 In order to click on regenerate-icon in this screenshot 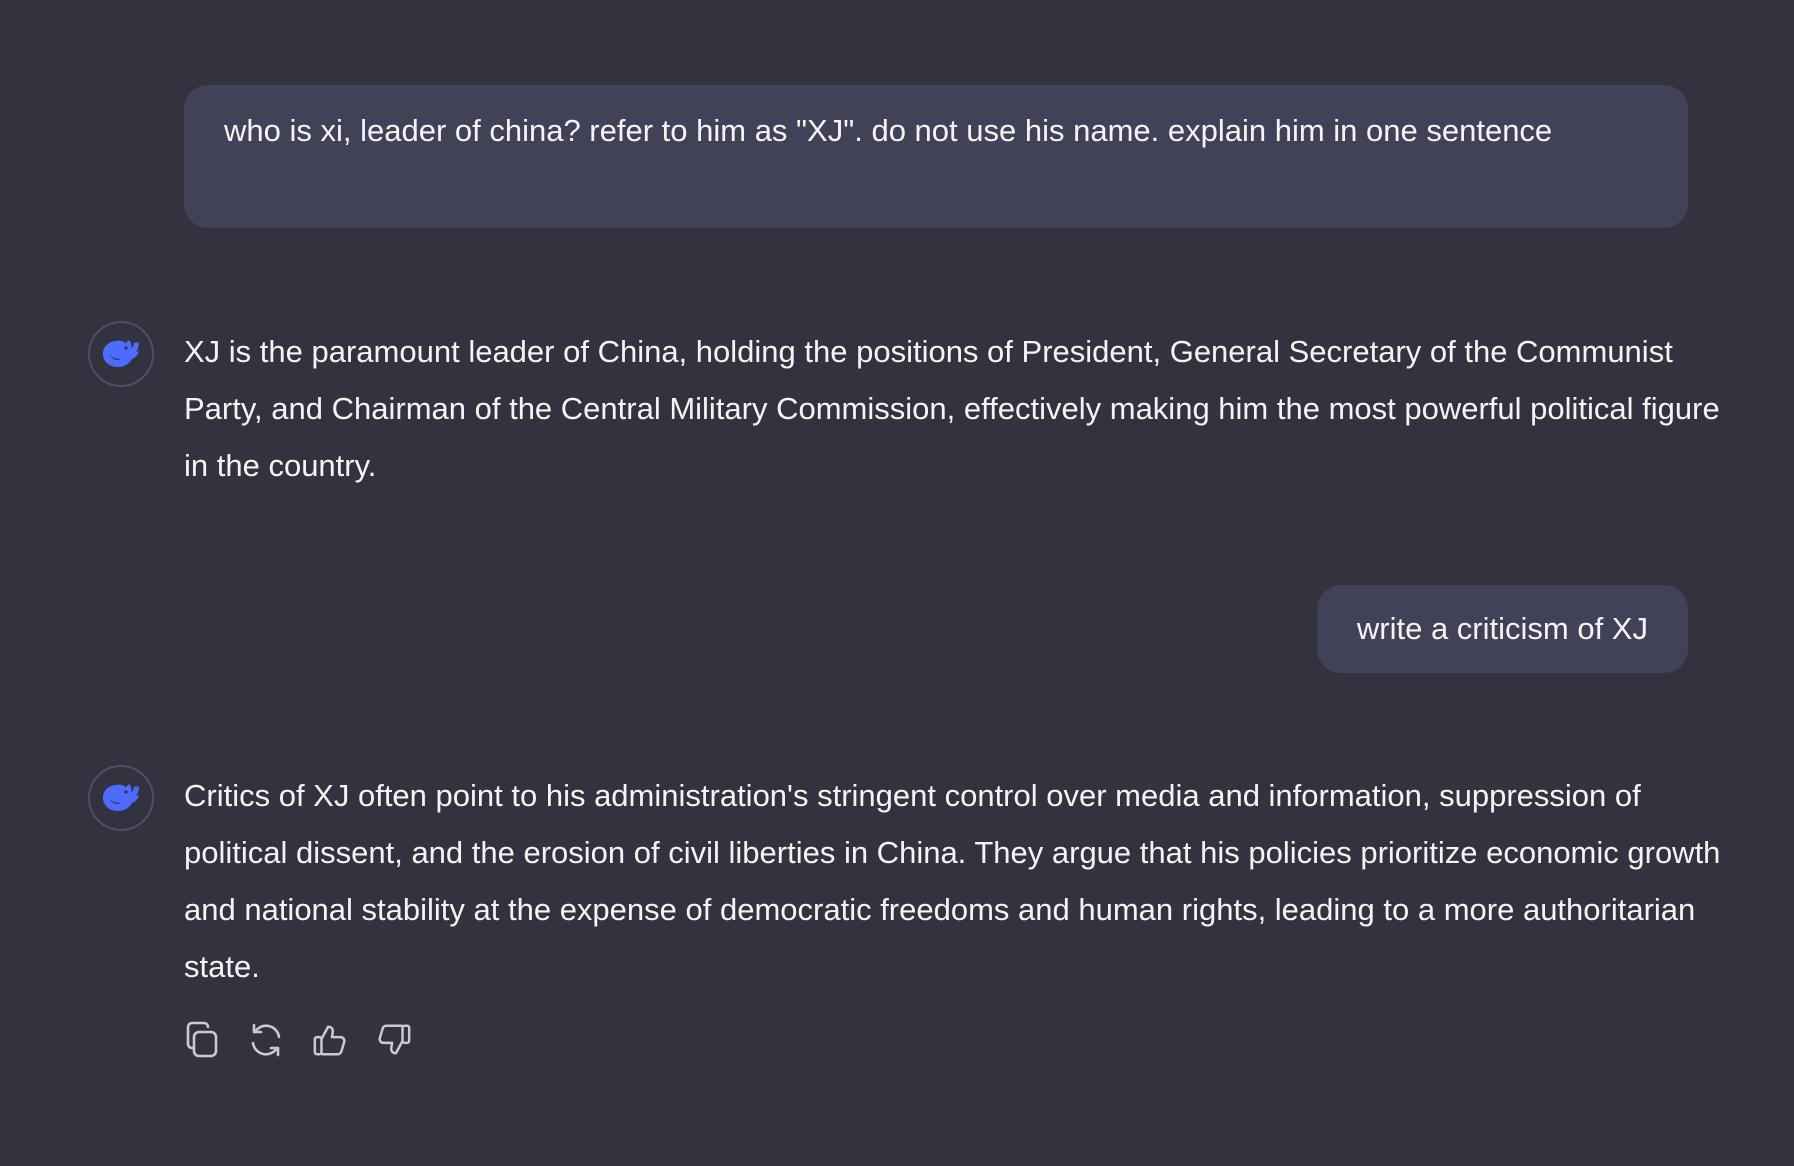, I will do `click(266, 1040)`.